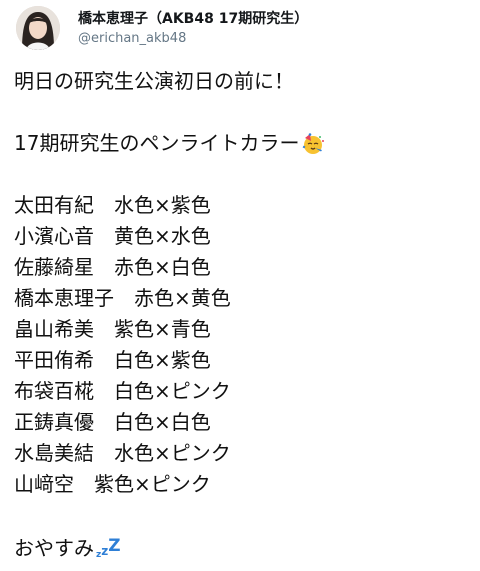 Image resolution: width=480 pixels, height=571 pixels. What do you see at coordinates (54, 205) in the screenshot?
I see `member-name: 太田有紀` at bounding box center [54, 205].